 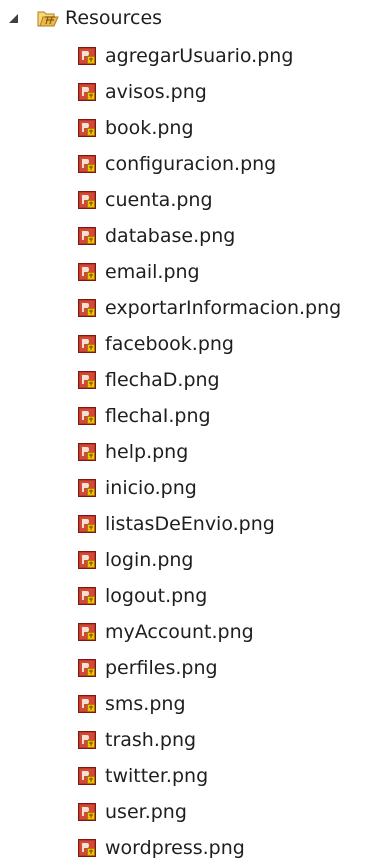 I want to click on file-label: configuracion.png, so click(x=191, y=164).